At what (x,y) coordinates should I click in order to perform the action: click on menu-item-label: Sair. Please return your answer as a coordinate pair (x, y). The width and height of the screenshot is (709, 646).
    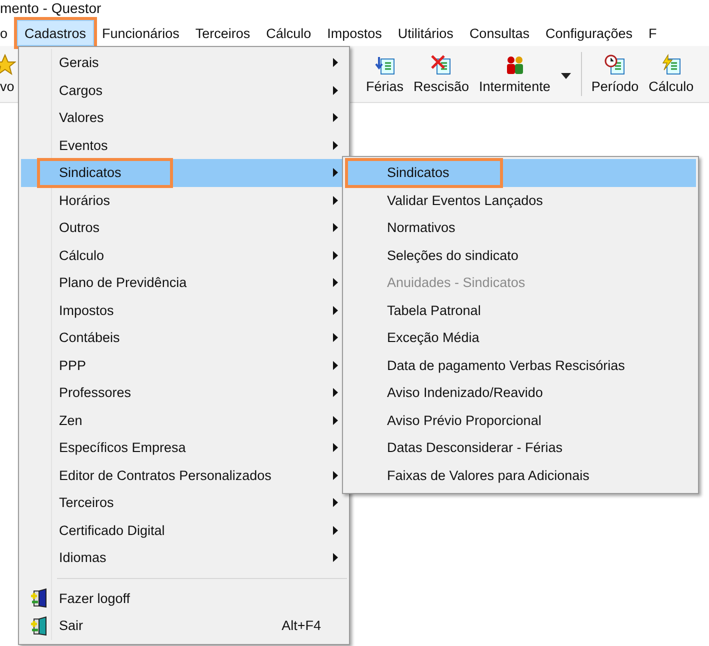
    Looking at the image, I should click on (71, 626).